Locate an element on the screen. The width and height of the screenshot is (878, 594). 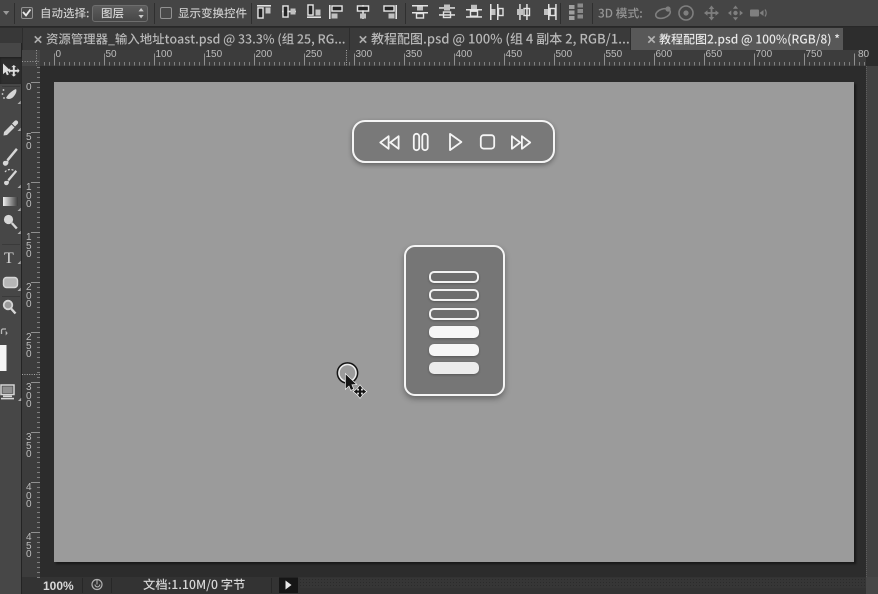
svg-text: T is located at coordinates (9, 258).